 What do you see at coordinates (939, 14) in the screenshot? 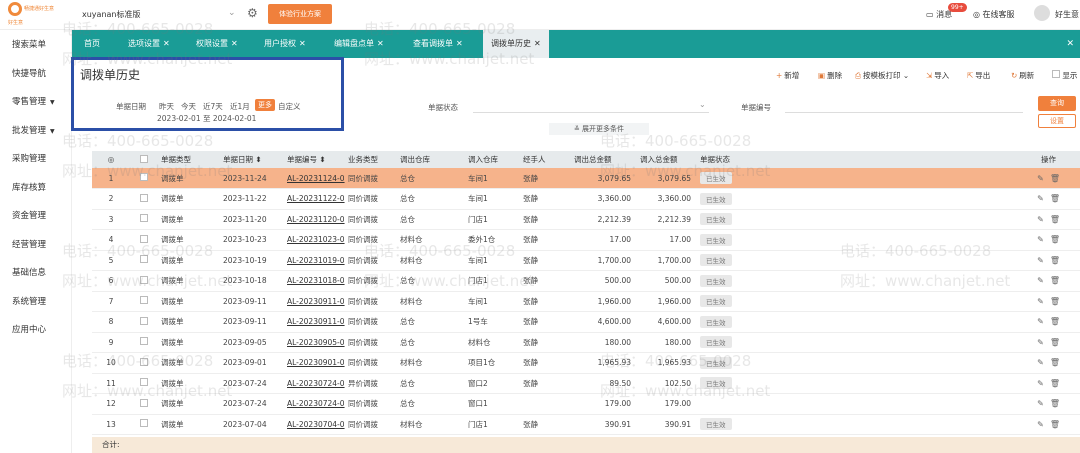
I see `messages-button: ▭ 消息` at bounding box center [939, 14].